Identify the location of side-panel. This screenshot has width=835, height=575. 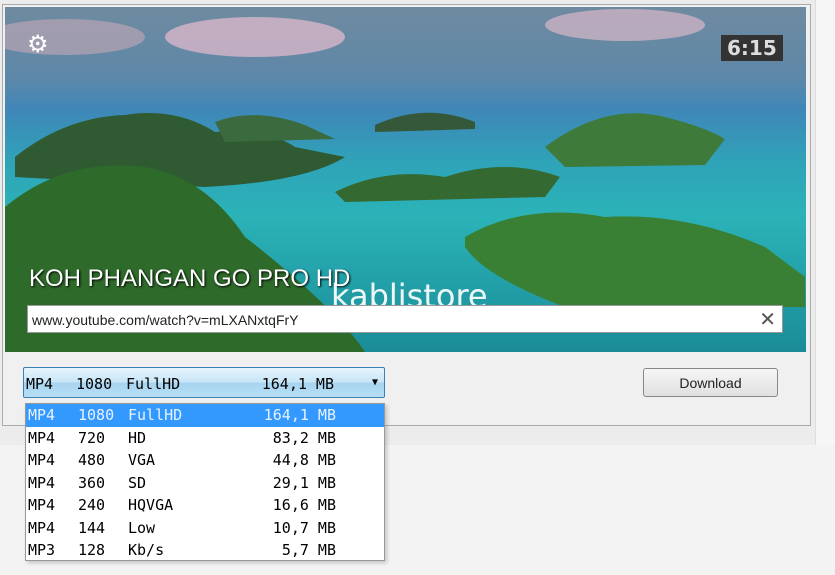
(825, 222).